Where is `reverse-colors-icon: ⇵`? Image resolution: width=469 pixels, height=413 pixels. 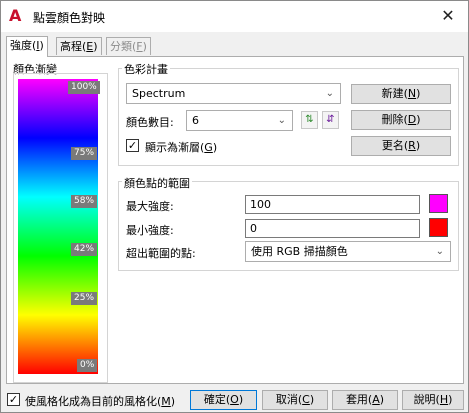 reverse-colors-icon: ⇵ is located at coordinates (330, 120).